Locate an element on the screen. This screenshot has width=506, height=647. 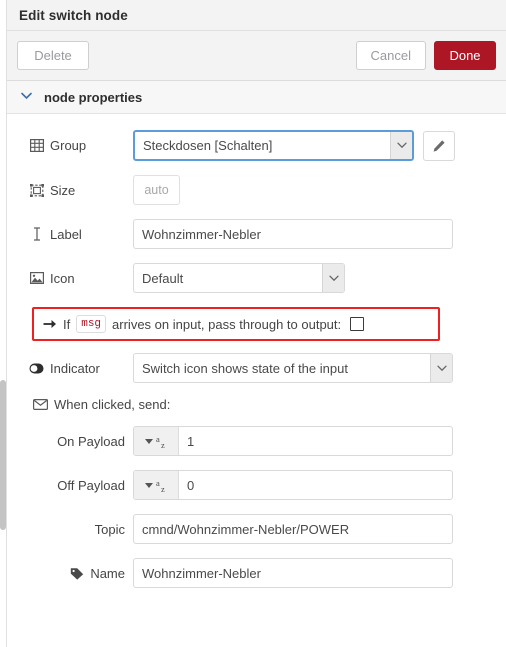
name-input is located at coordinates (293, 573).